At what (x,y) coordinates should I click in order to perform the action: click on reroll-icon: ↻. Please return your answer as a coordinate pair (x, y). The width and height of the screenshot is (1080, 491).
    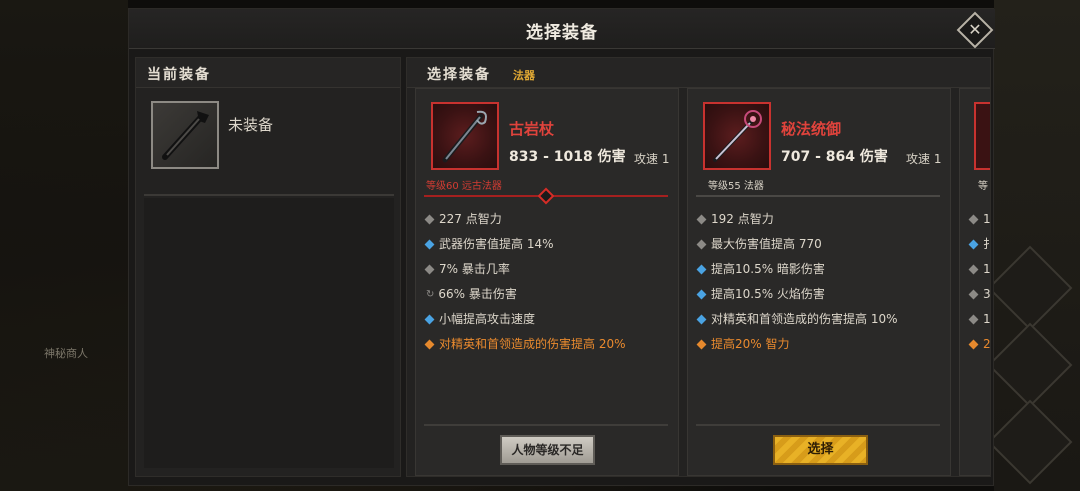
    Looking at the image, I should click on (430, 294).